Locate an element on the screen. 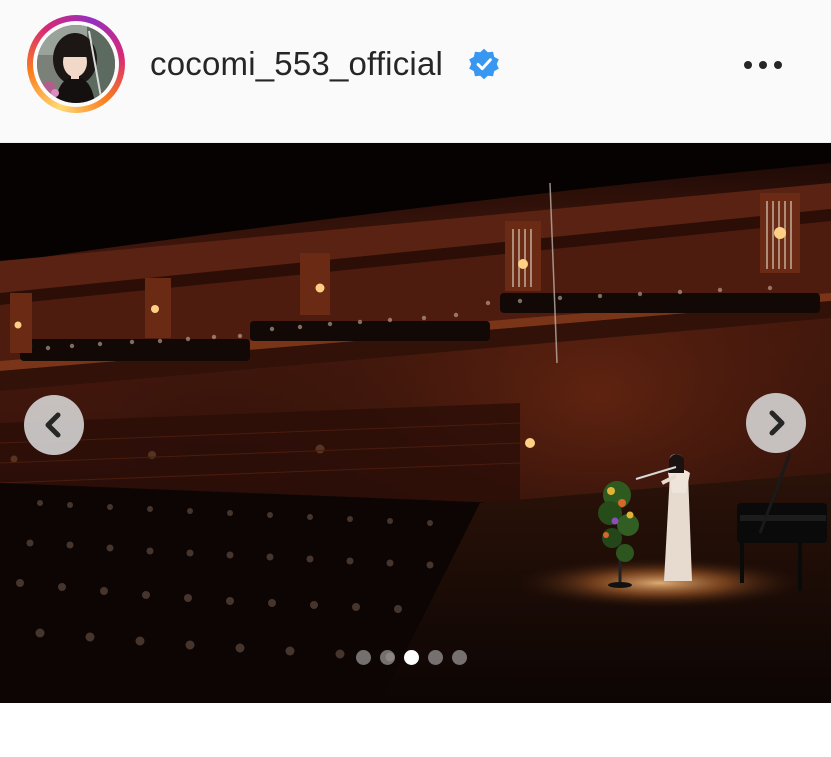 The width and height of the screenshot is (831, 757). avatar is located at coordinates (76, 64).